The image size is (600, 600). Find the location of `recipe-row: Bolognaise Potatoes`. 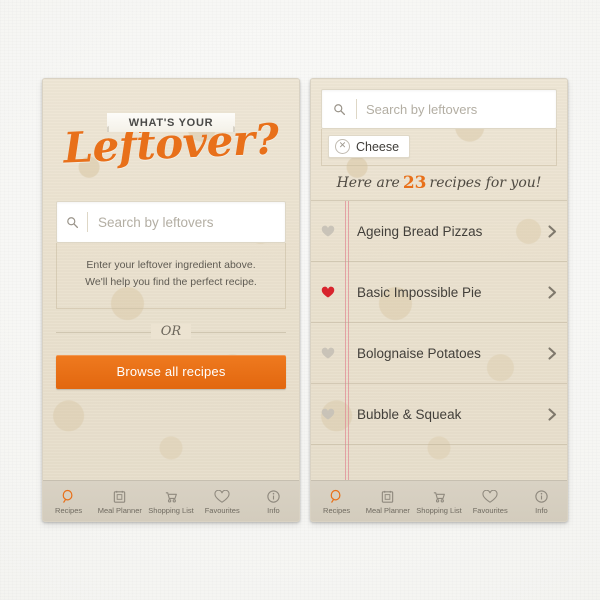

recipe-row: Bolognaise Potatoes is located at coordinates (439, 353).